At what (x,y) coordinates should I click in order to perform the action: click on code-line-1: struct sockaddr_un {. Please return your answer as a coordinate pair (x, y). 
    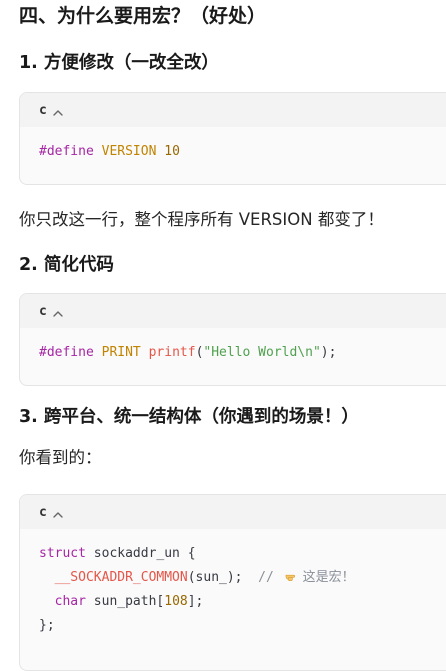
    Looking at the image, I should click on (117, 553).